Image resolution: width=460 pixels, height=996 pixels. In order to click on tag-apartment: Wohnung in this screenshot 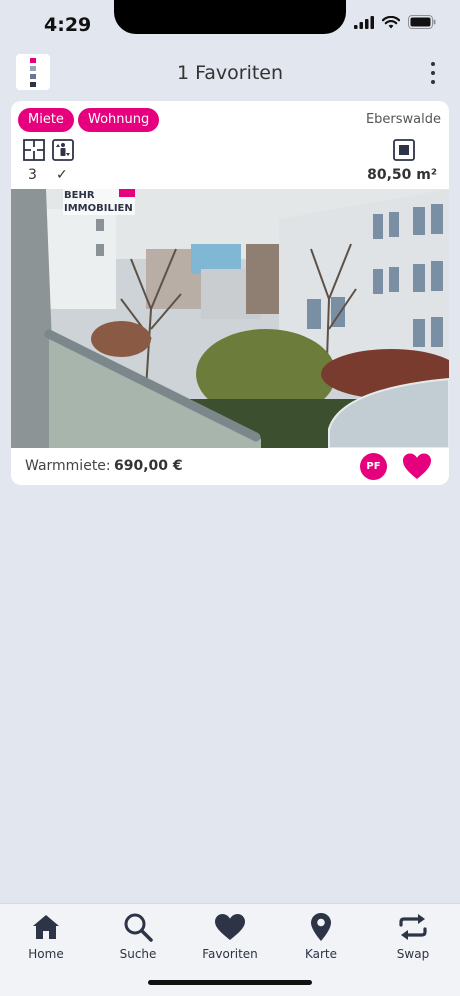, I will do `click(119, 120)`.